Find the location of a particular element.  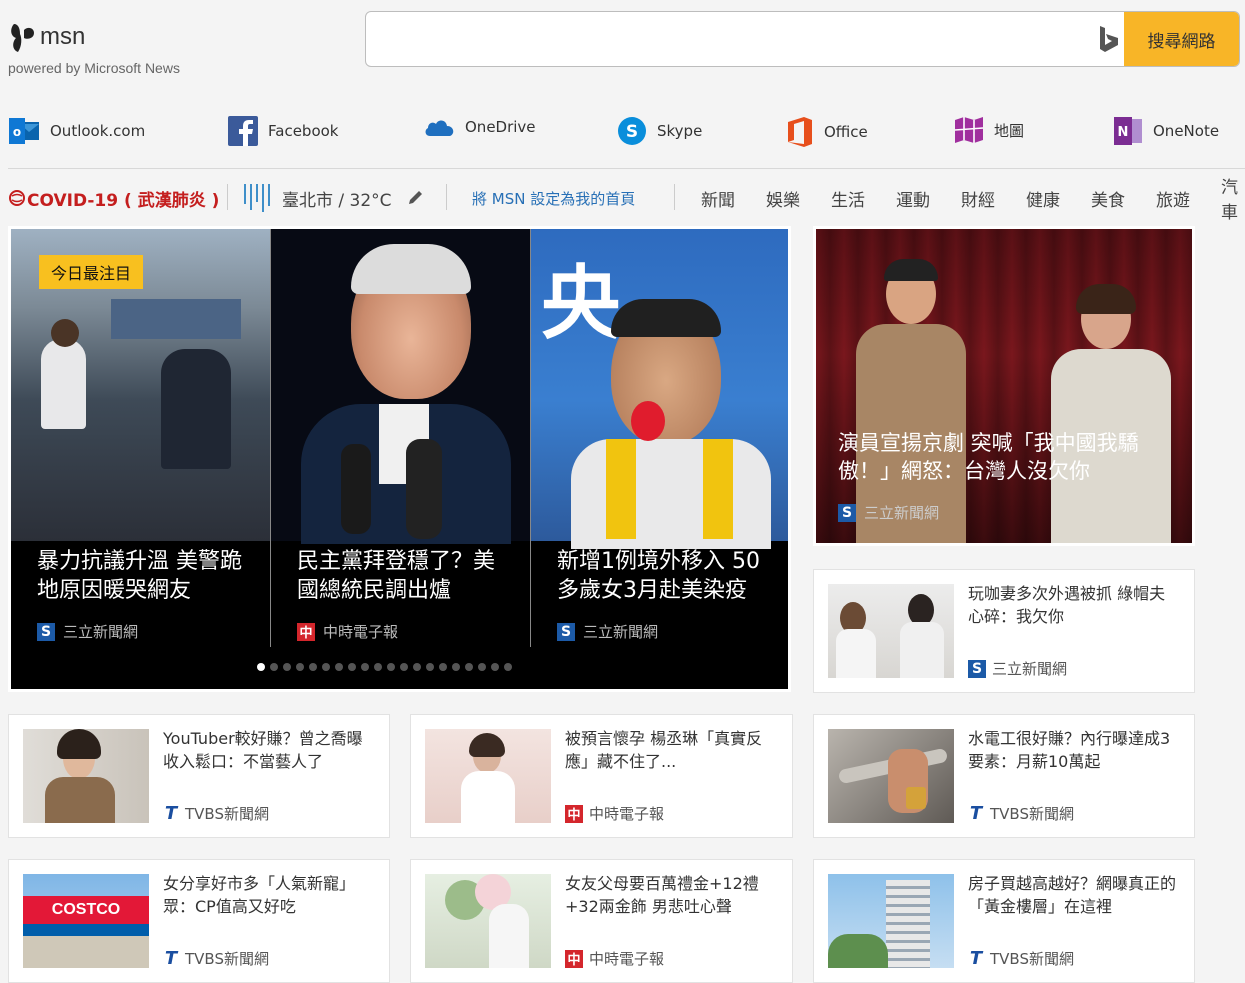

news-card: COSTCO 女分享好市多「人氣新寵」眾：CP值高又好吃 T TVBS新聞網 is located at coordinates (199, 921).